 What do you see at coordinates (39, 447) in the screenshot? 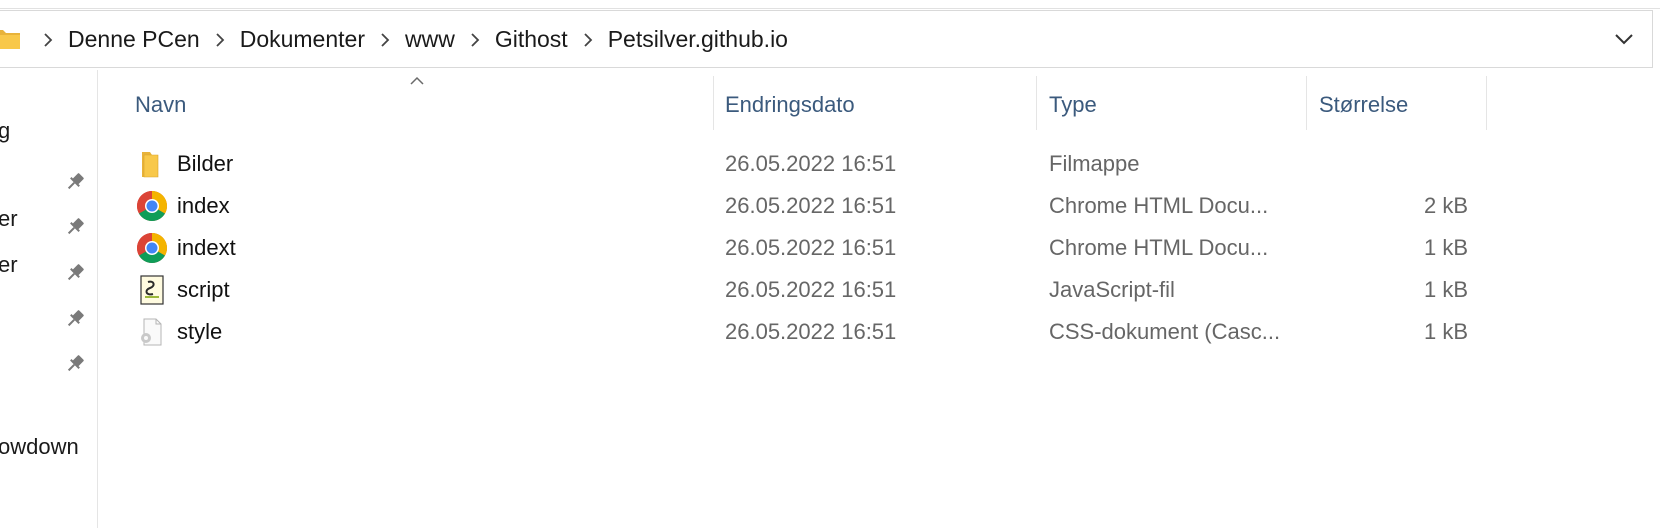
I see `nav-item-label: owdown` at bounding box center [39, 447].